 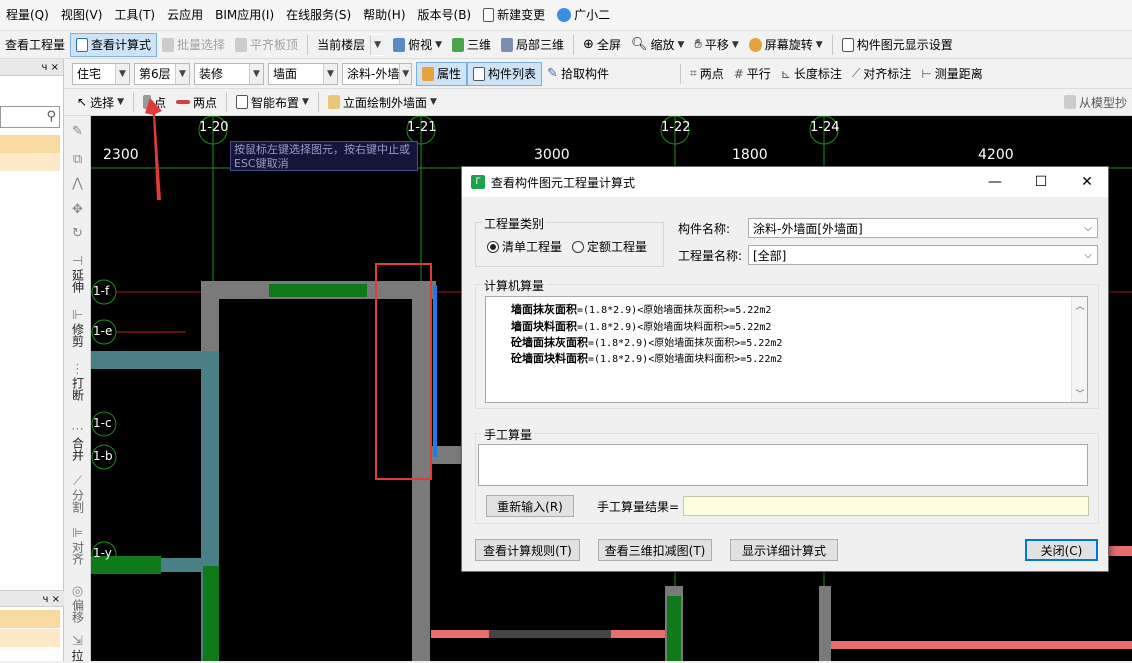 What do you see at coordinates (808, 228) in the screenshot?
I see `component-name-value: 涂料-外墙面[外墙面]` at bounding box center [808, 228].